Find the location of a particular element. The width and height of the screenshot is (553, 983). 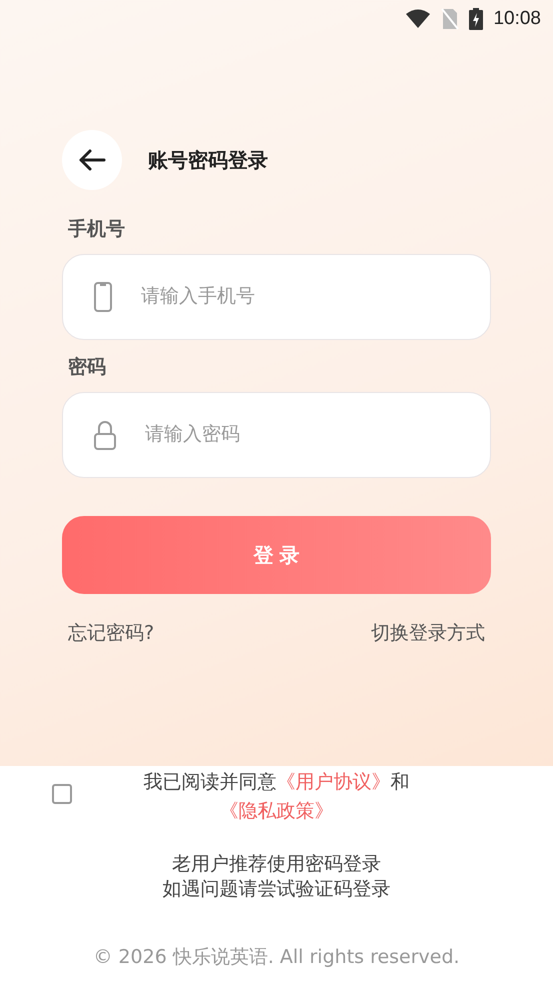

phone-icon is located at coordinates (103, 297).